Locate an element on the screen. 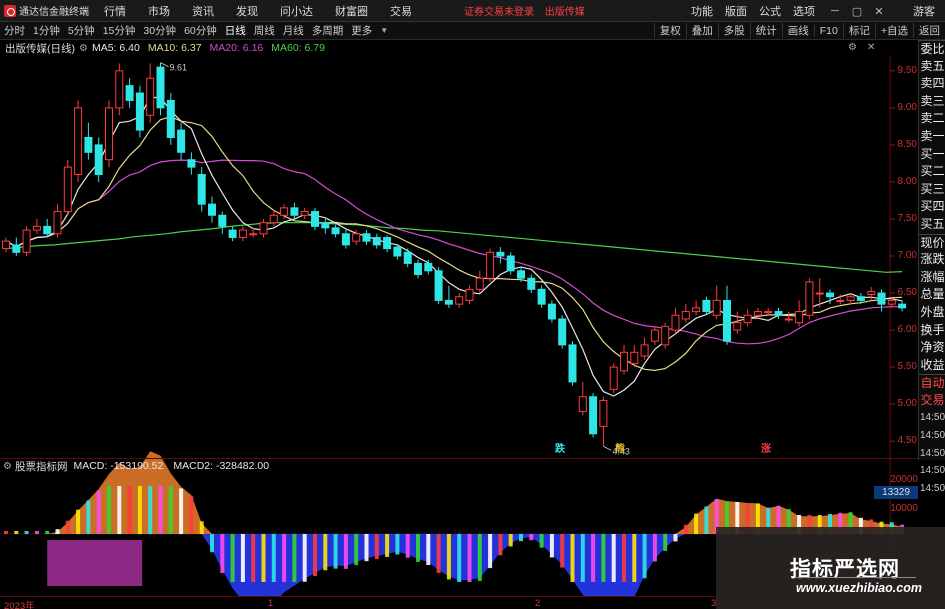 This screenshot has width=945, height=609. period-intraday: 分时 is located at coordinates (14, 30).